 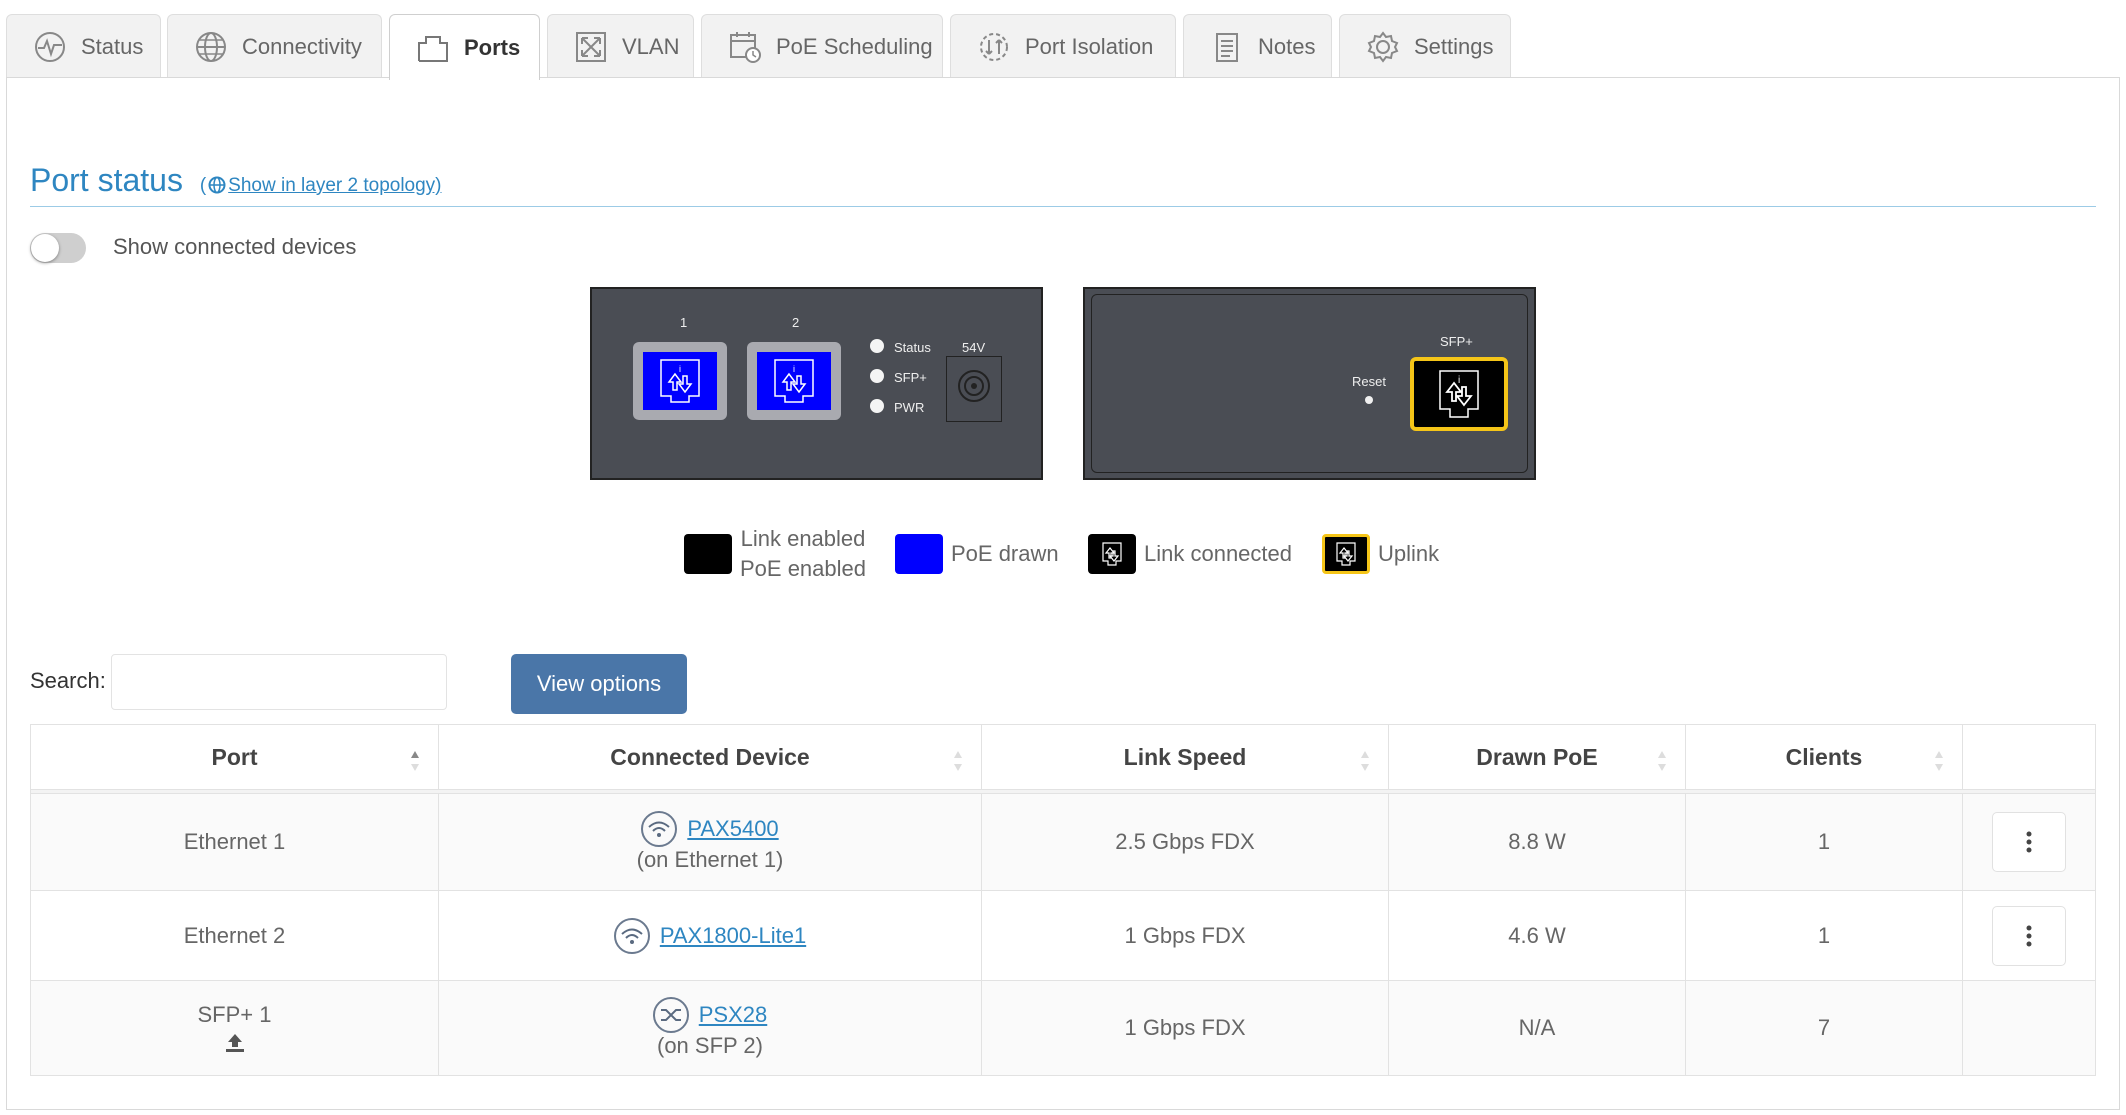 I want to click on legend-uplink: Uplink, so click(x=1380, y=554).